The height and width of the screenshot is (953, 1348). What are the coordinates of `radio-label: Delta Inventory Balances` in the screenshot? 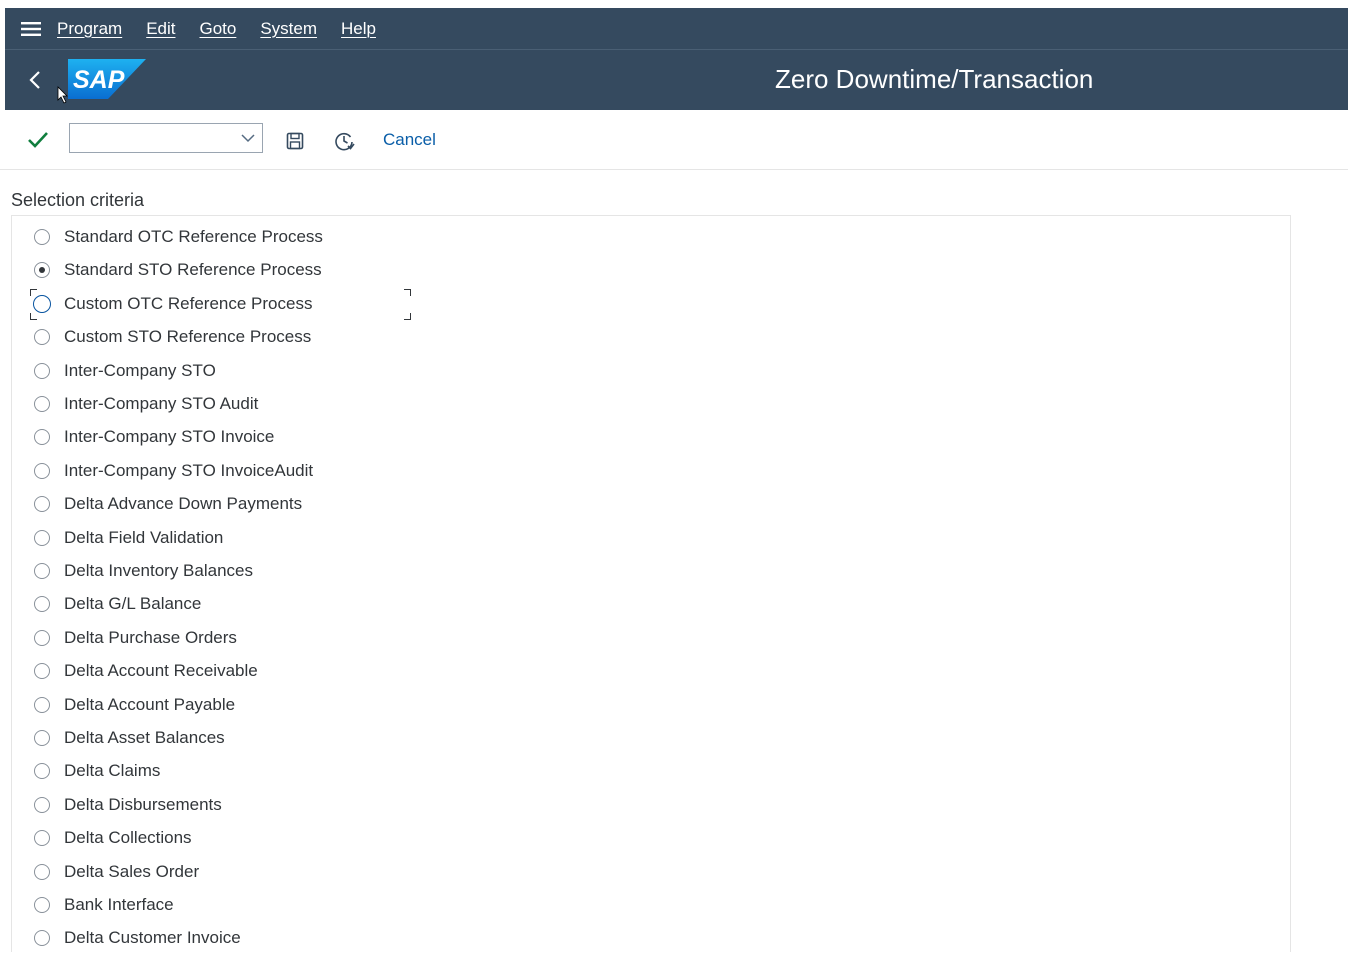 It's located at (158, 570).